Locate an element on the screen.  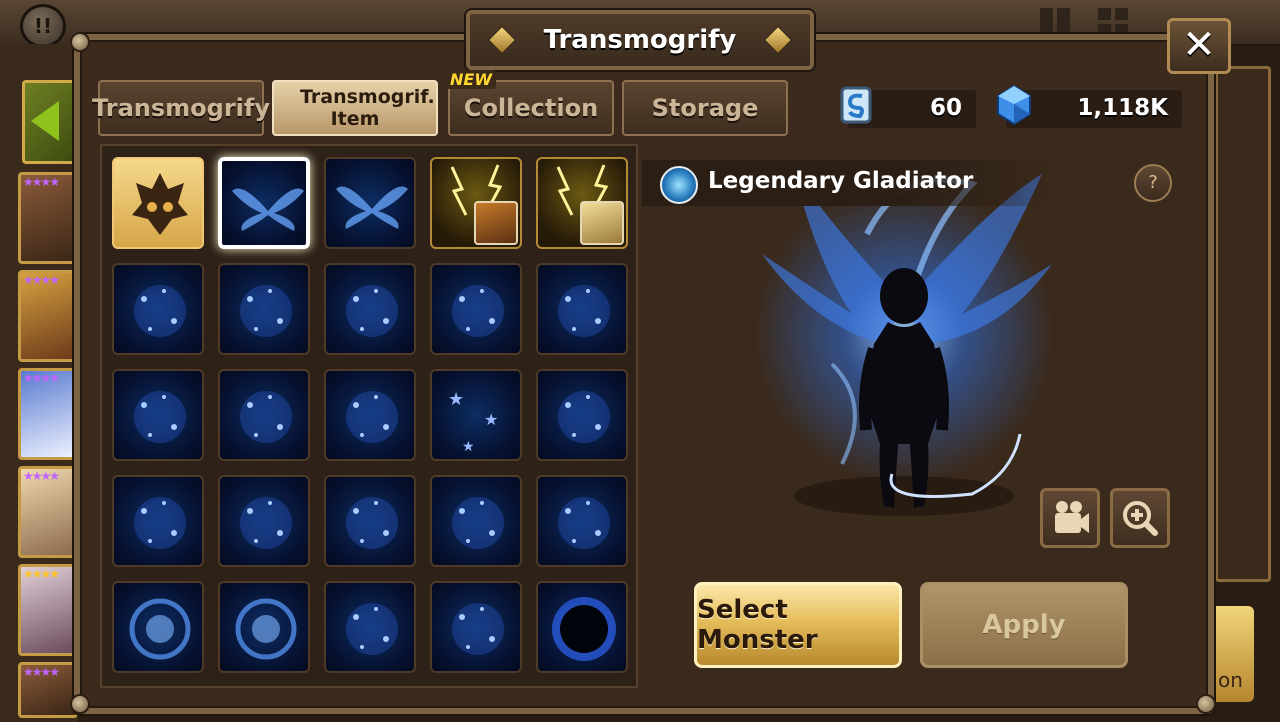
help-button: ? is located at coordinates (1153, 183).